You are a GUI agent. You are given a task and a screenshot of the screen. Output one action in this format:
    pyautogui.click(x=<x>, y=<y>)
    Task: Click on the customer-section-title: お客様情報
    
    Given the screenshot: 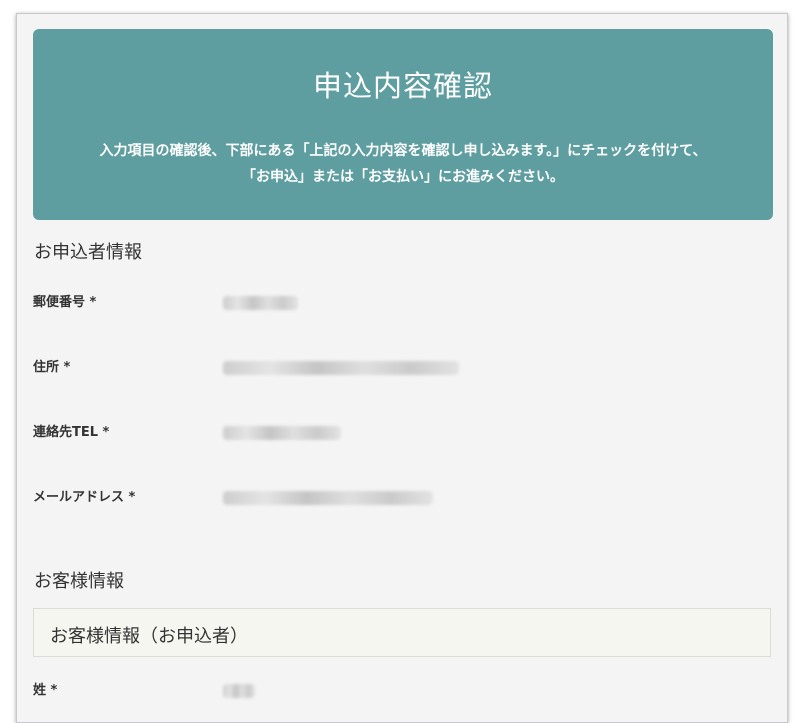 What is the action you would take?
    pyautogui.click(x=79, y=581)
    